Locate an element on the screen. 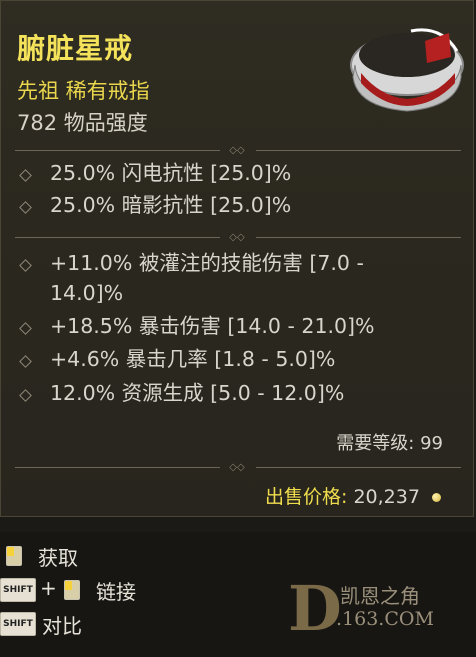  sell-price-label: 出售价格: is located at coordinates (306, 497).